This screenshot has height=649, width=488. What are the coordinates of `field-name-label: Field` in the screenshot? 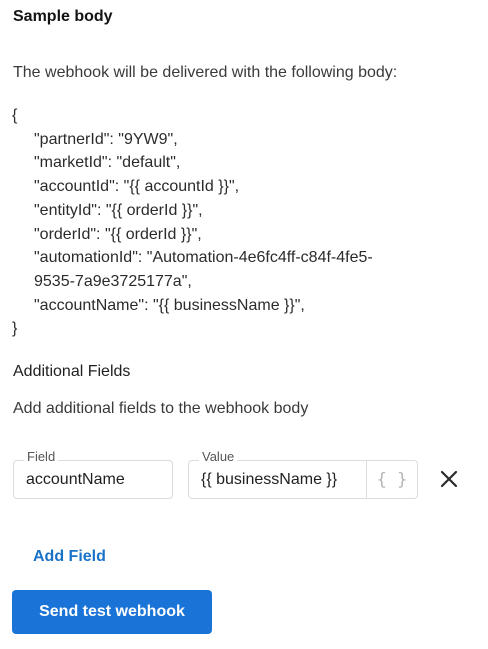 It's located at (41, 456).